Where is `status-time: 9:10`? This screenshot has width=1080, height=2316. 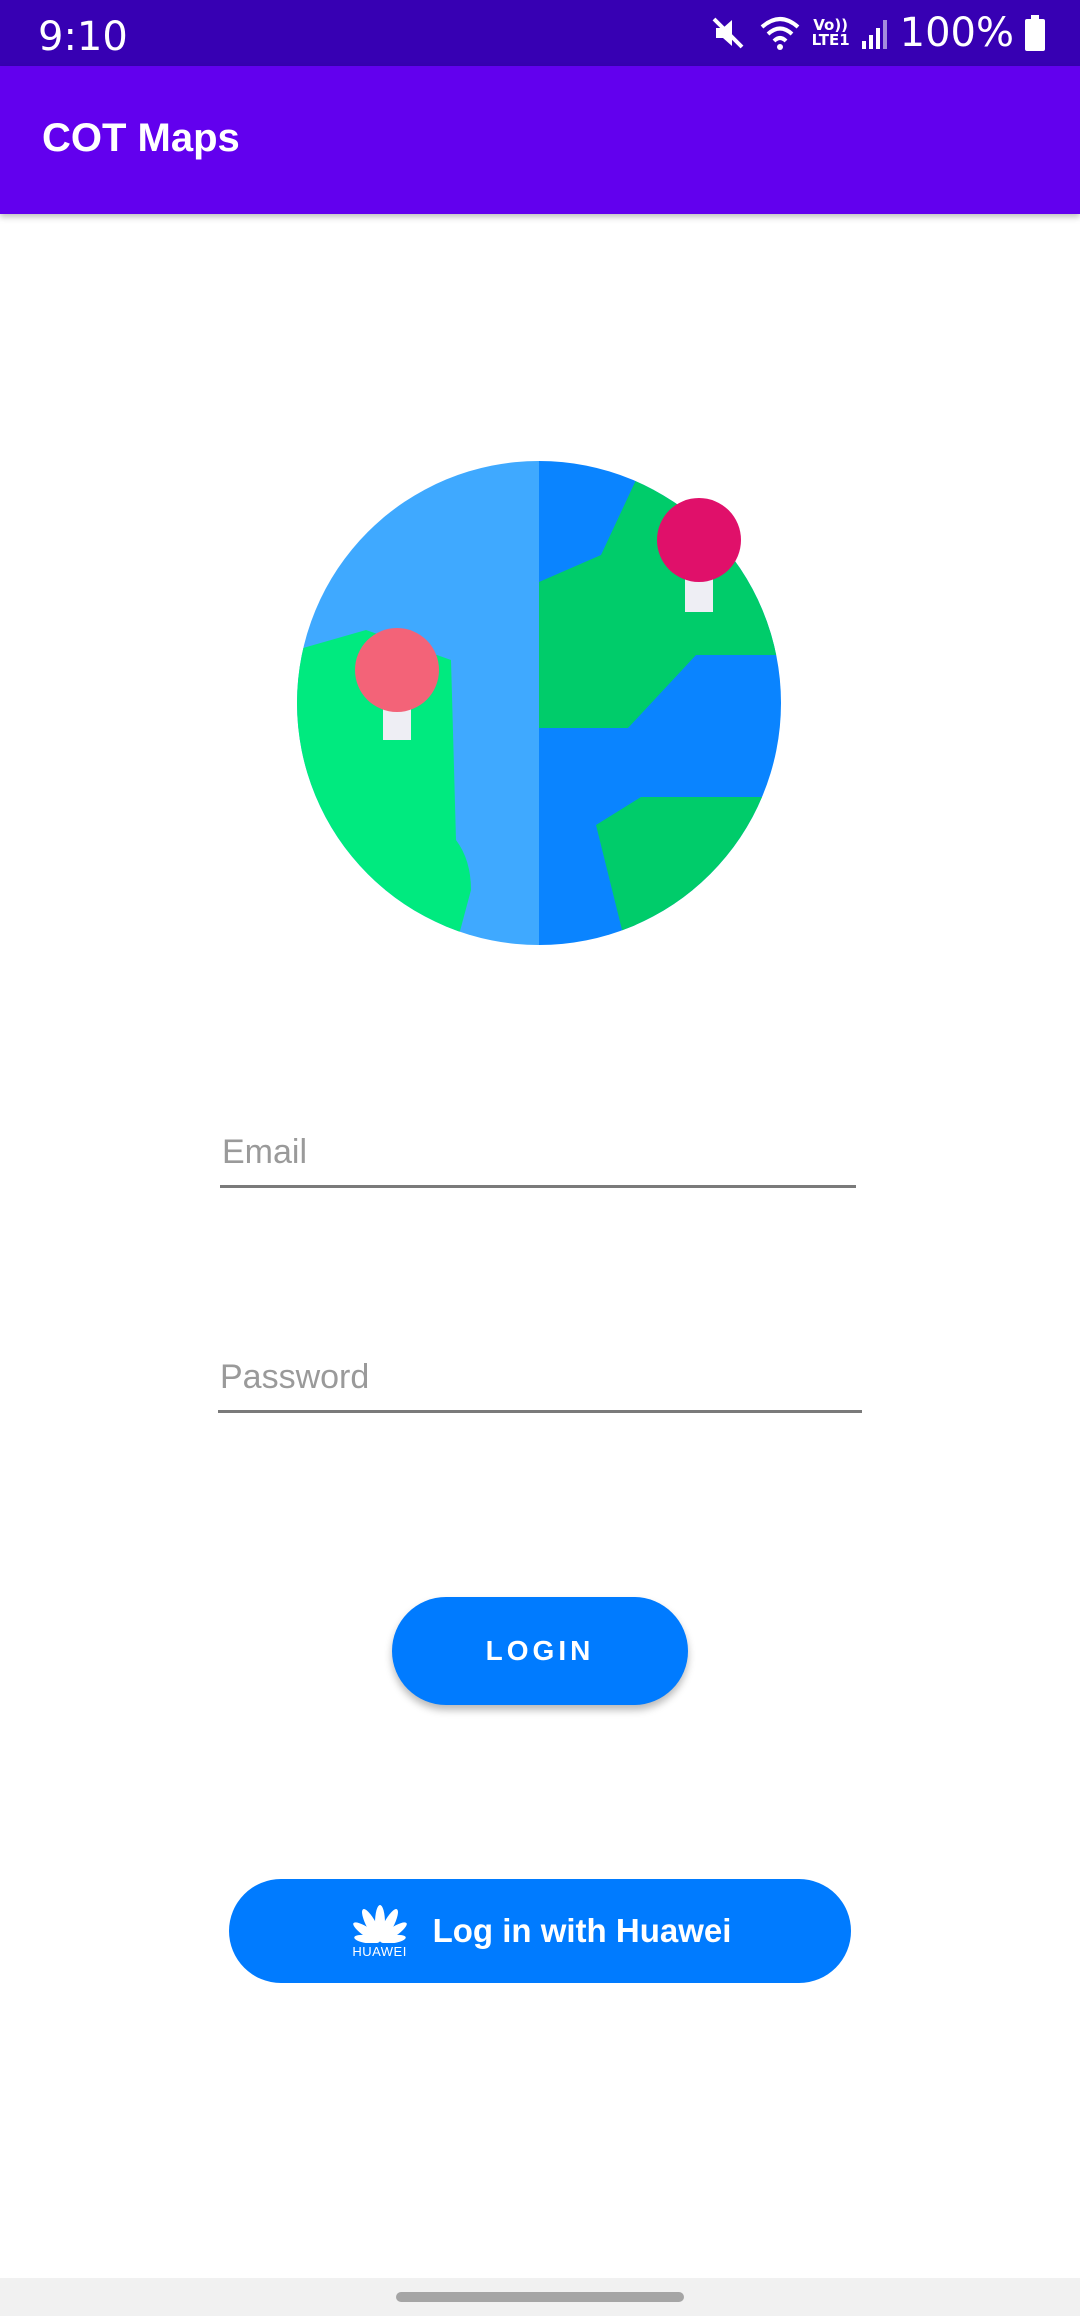 status-time: 9:10 is located at coordinates (83, 37).